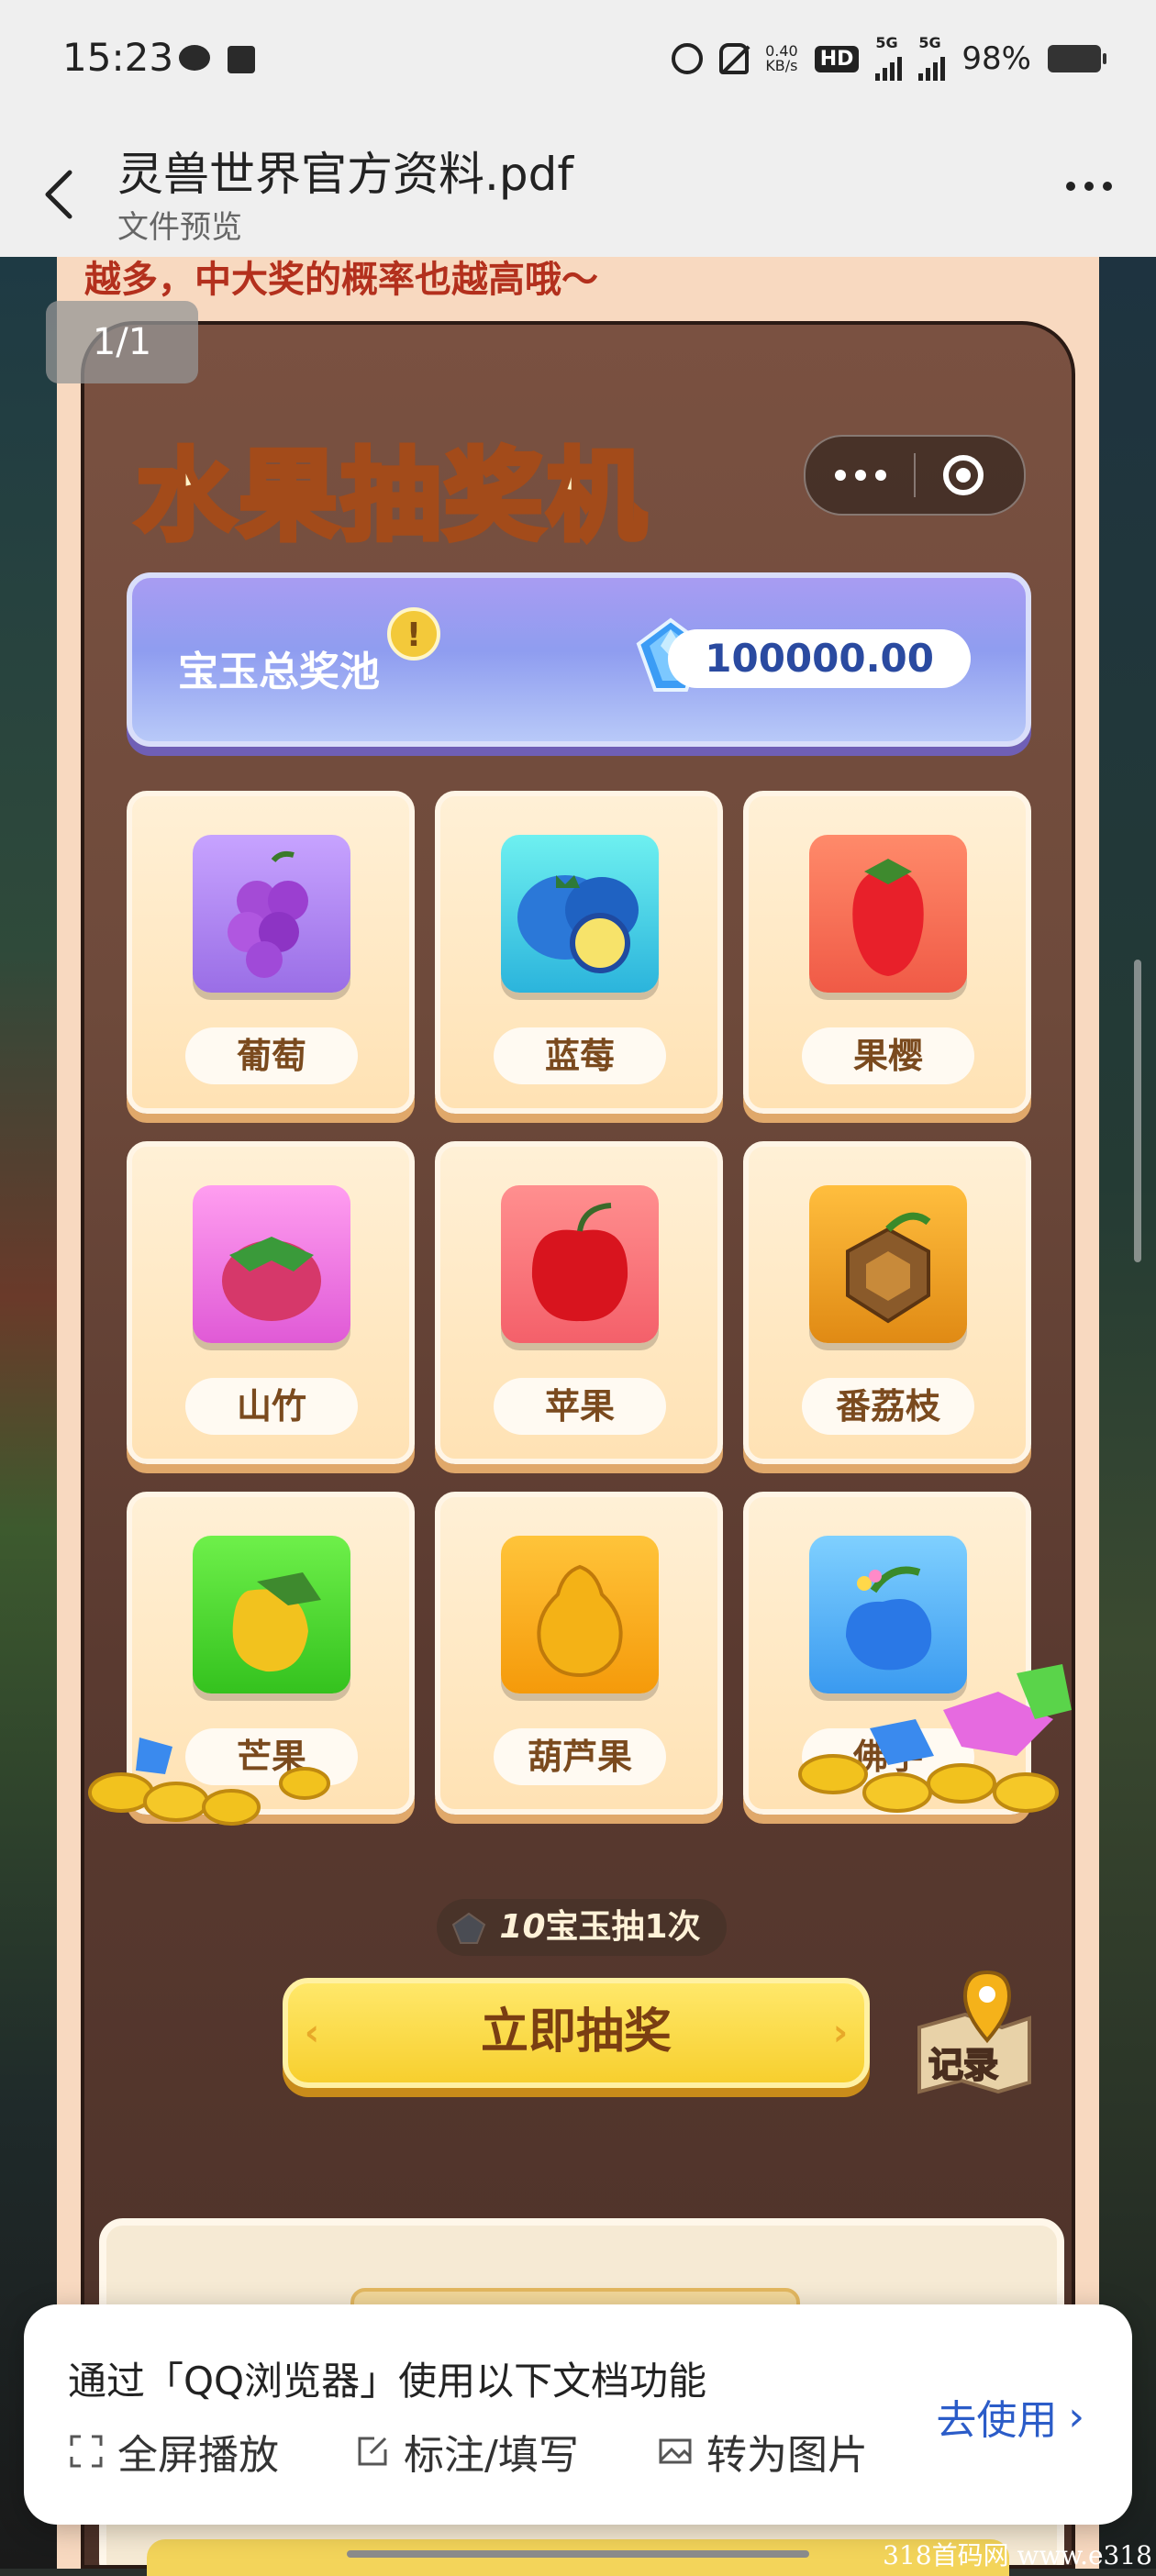 The image size is (1156, 2576). I want to click on battery-icon, so click(1077, 58).